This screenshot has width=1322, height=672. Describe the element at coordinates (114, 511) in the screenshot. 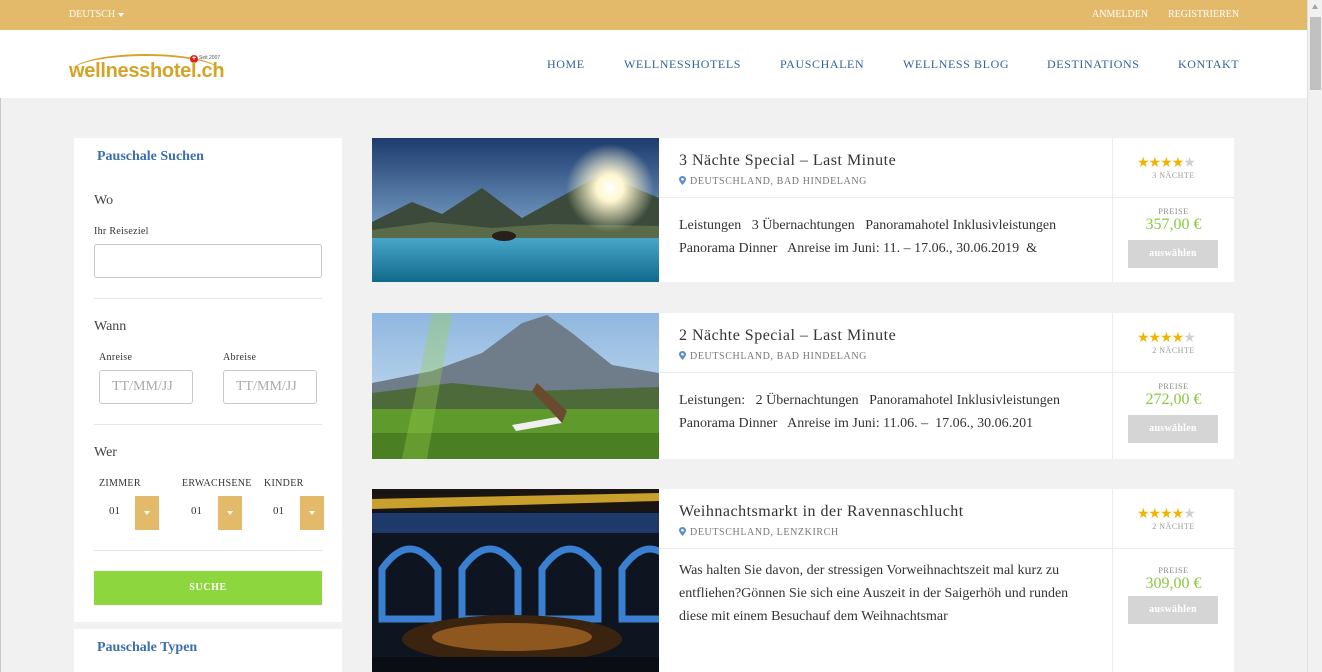

I see `rooms-select: 01` at that location.